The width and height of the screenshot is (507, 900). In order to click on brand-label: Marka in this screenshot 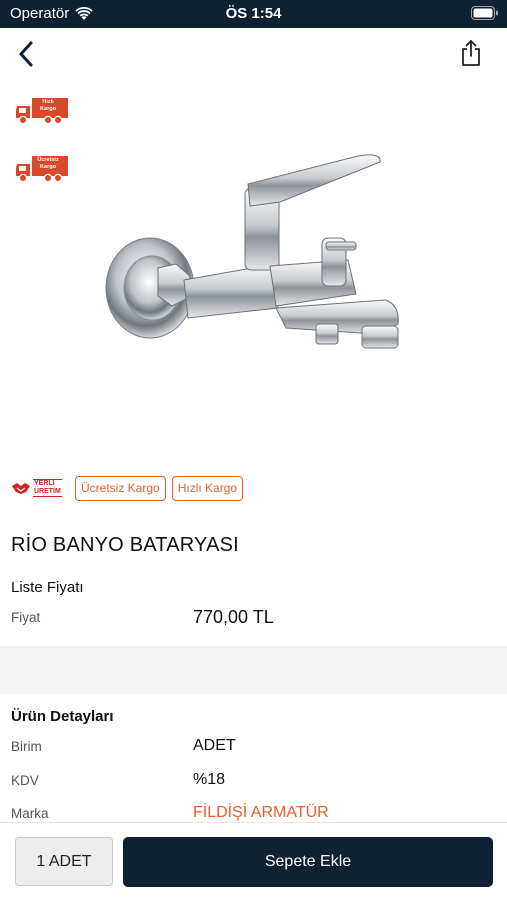, I will do `click(30, 813)`.